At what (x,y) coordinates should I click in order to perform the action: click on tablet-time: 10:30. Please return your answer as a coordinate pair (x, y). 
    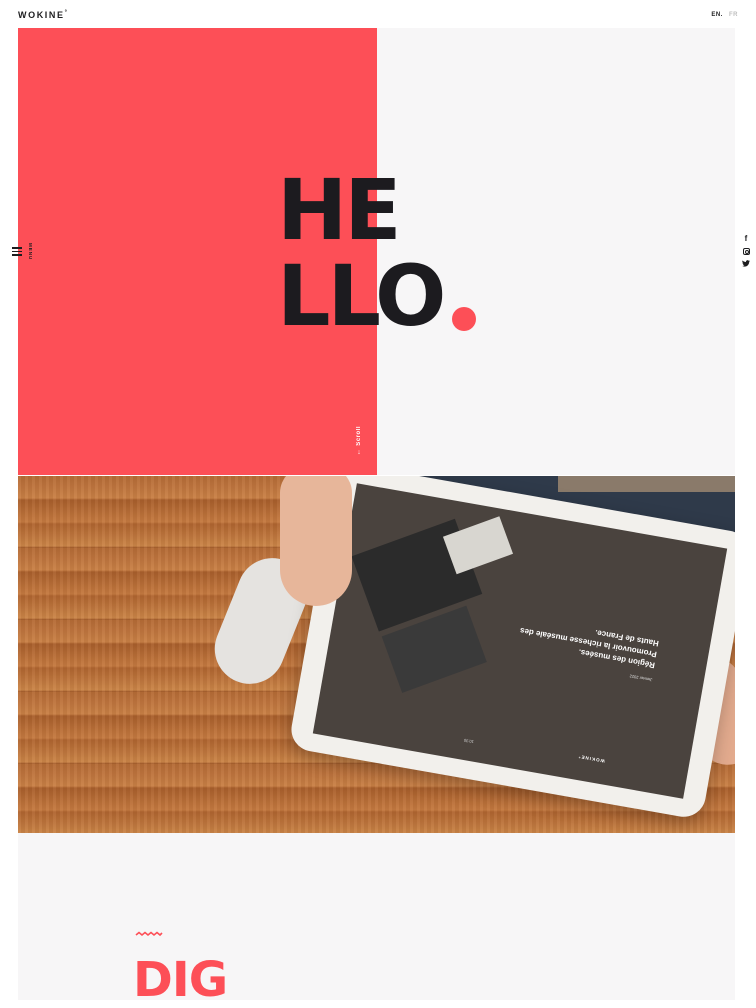
    Looking at the image, I should click on (469, 741).